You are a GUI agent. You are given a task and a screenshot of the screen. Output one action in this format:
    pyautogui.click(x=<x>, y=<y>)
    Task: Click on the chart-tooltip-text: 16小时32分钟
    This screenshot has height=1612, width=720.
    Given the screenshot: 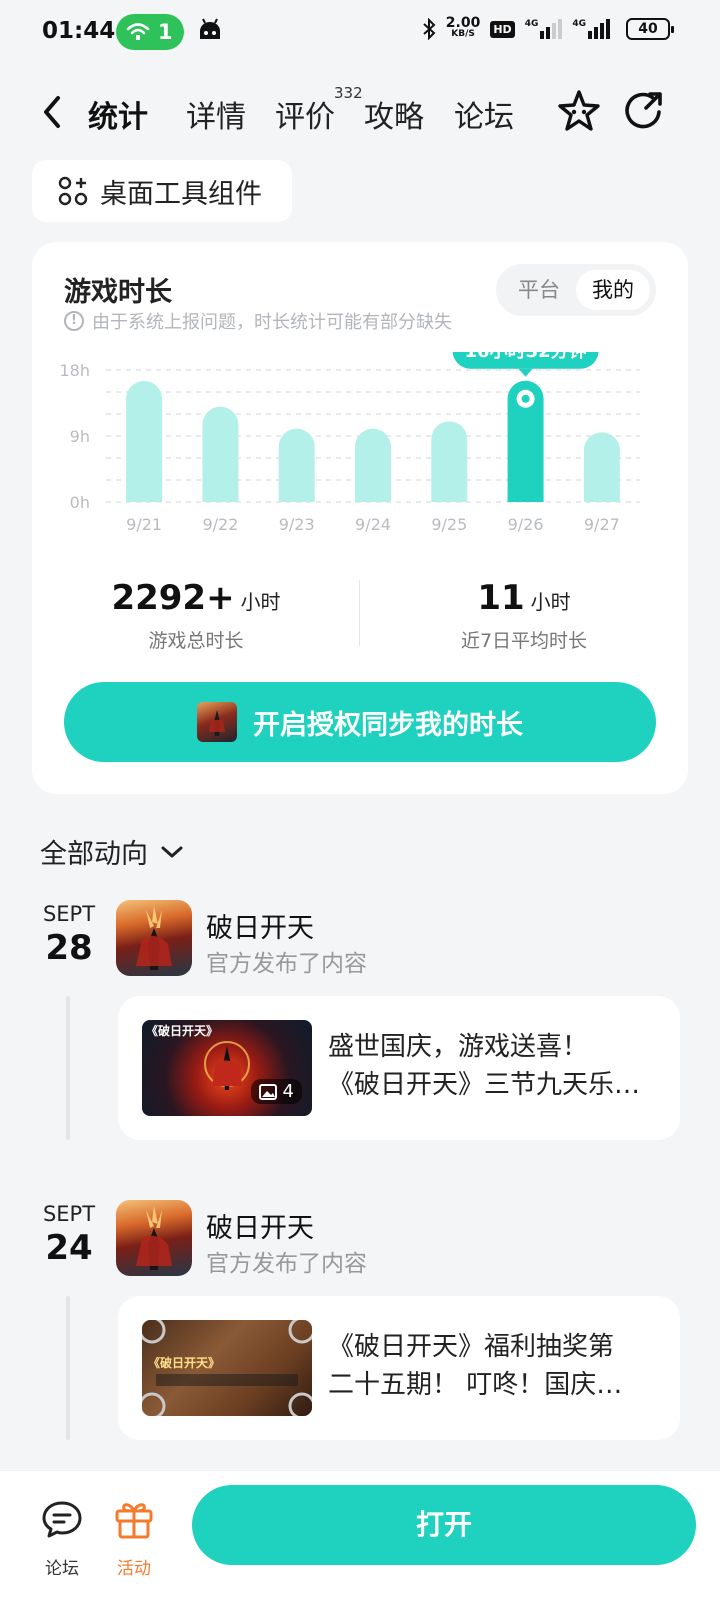 What is the action you would take?
    pyautogui.click(x=526, y=357)
    